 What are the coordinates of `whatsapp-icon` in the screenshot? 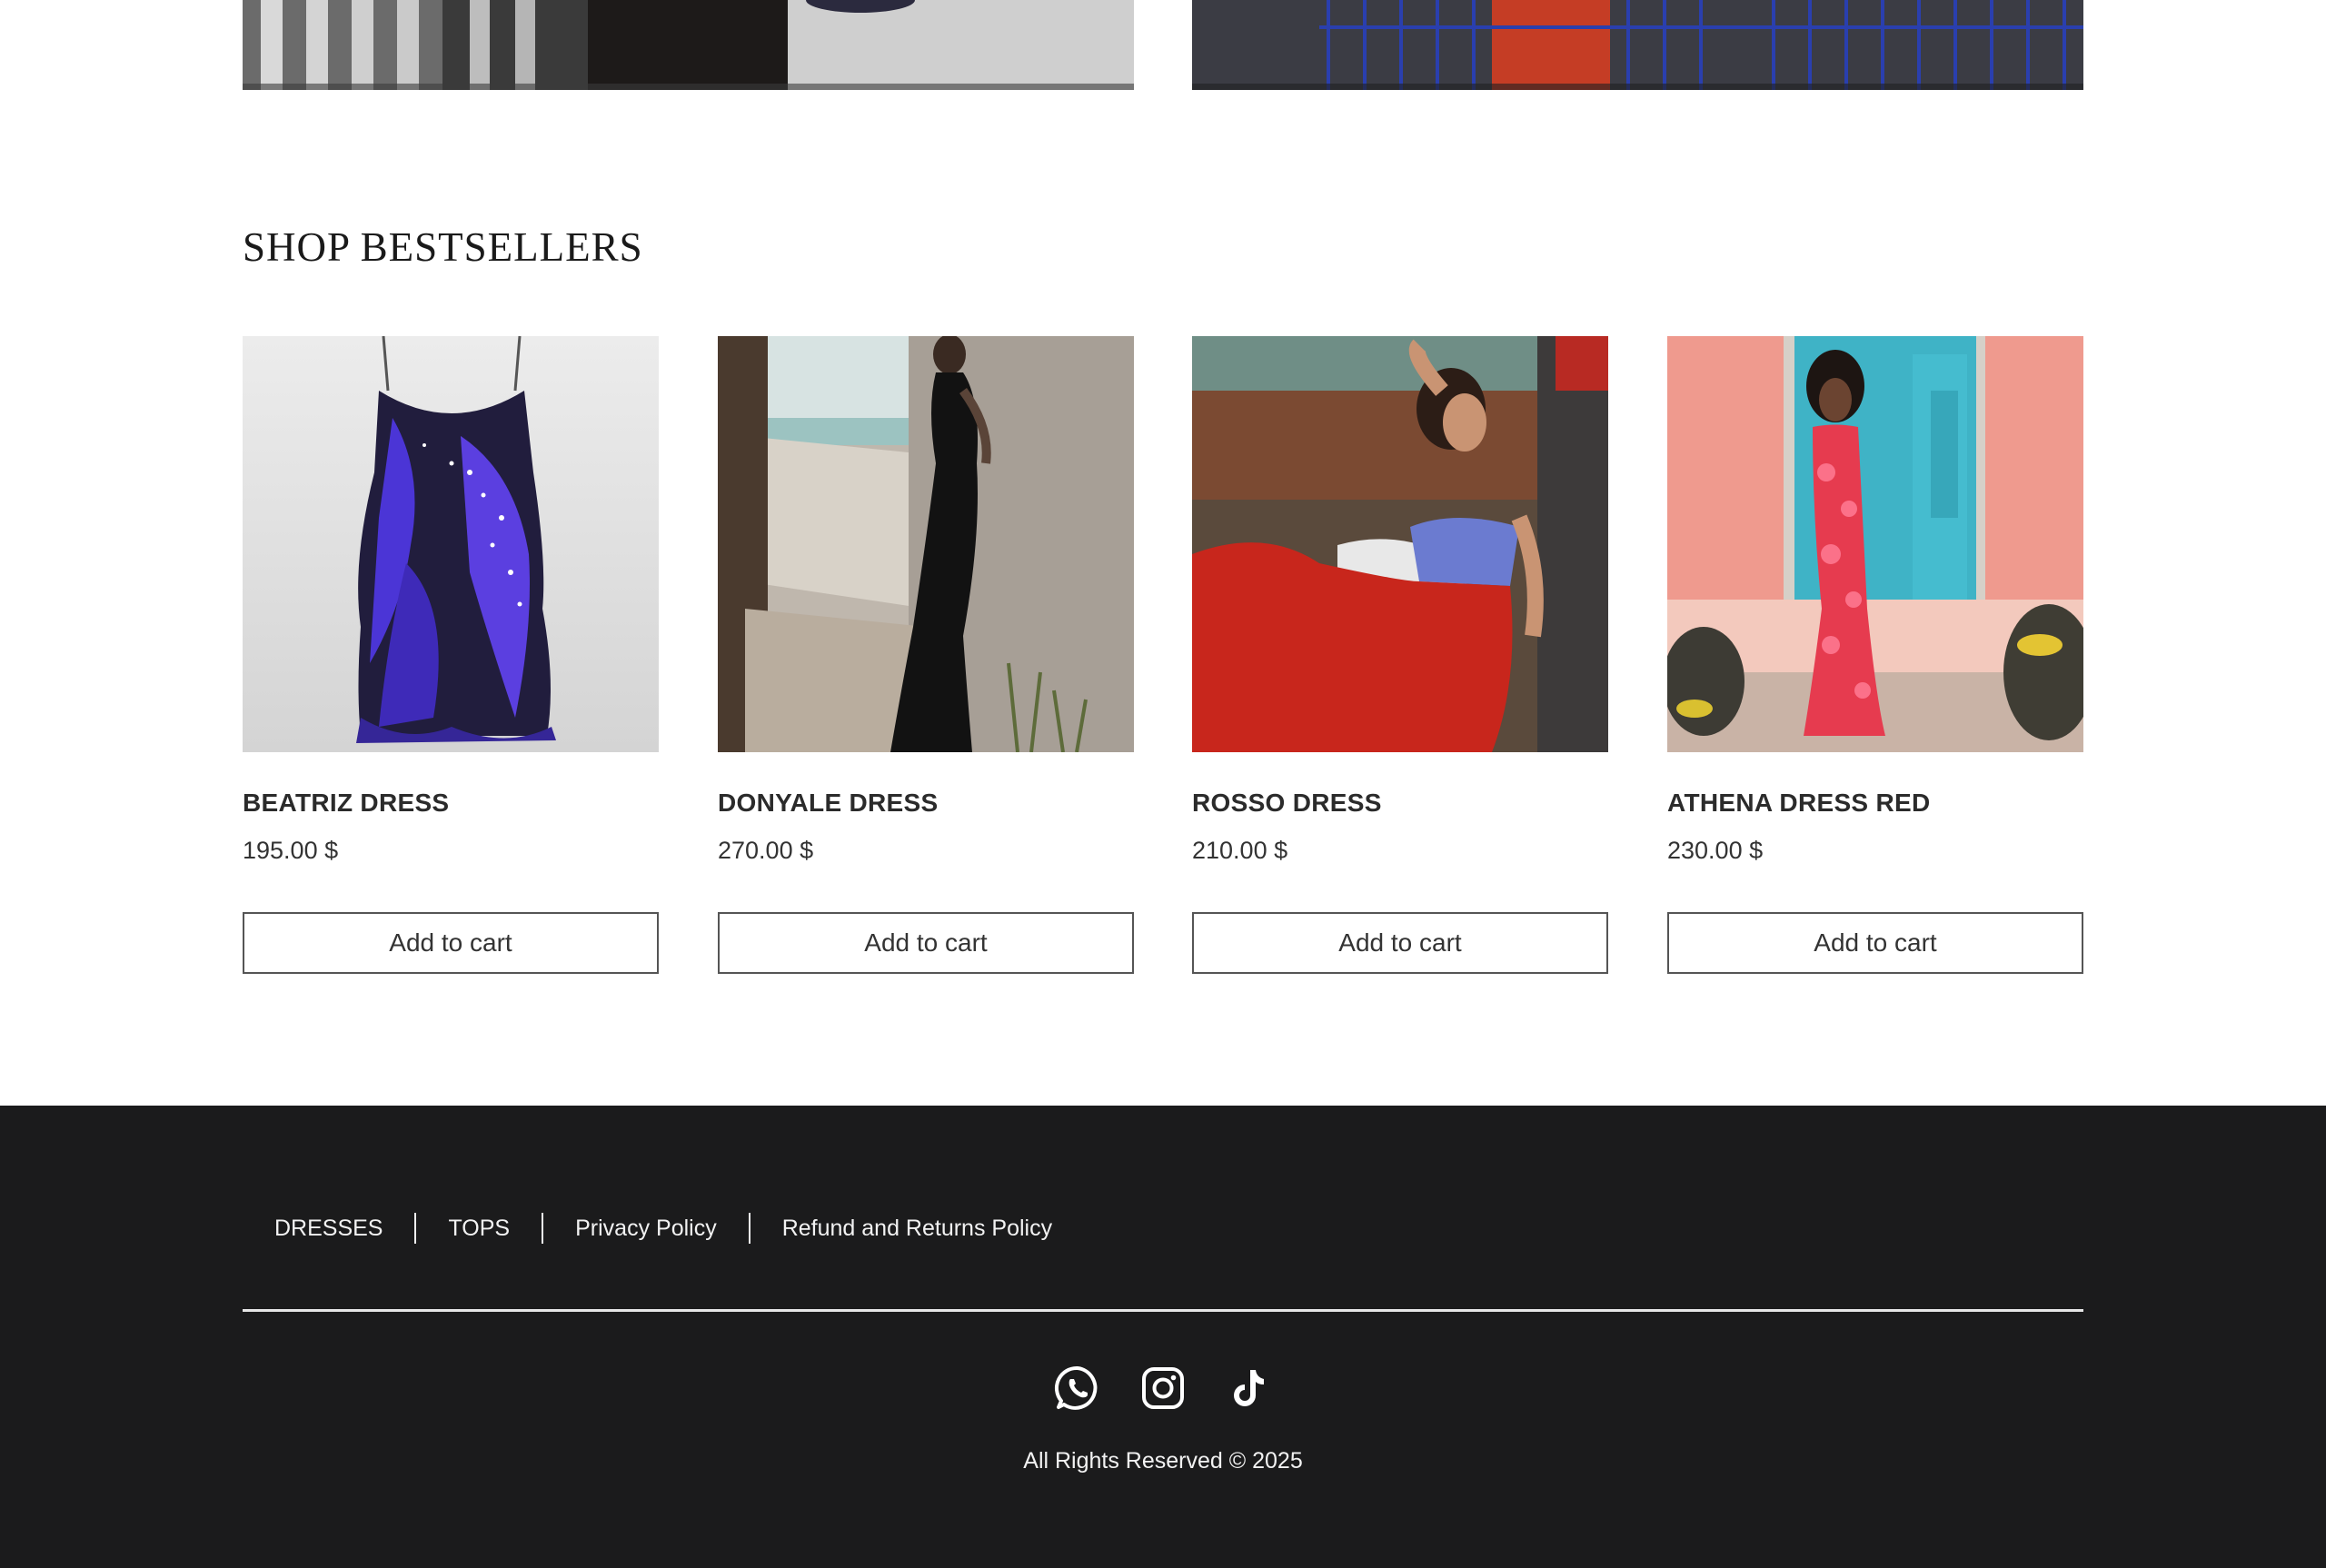 It's located at (1077, 1388).